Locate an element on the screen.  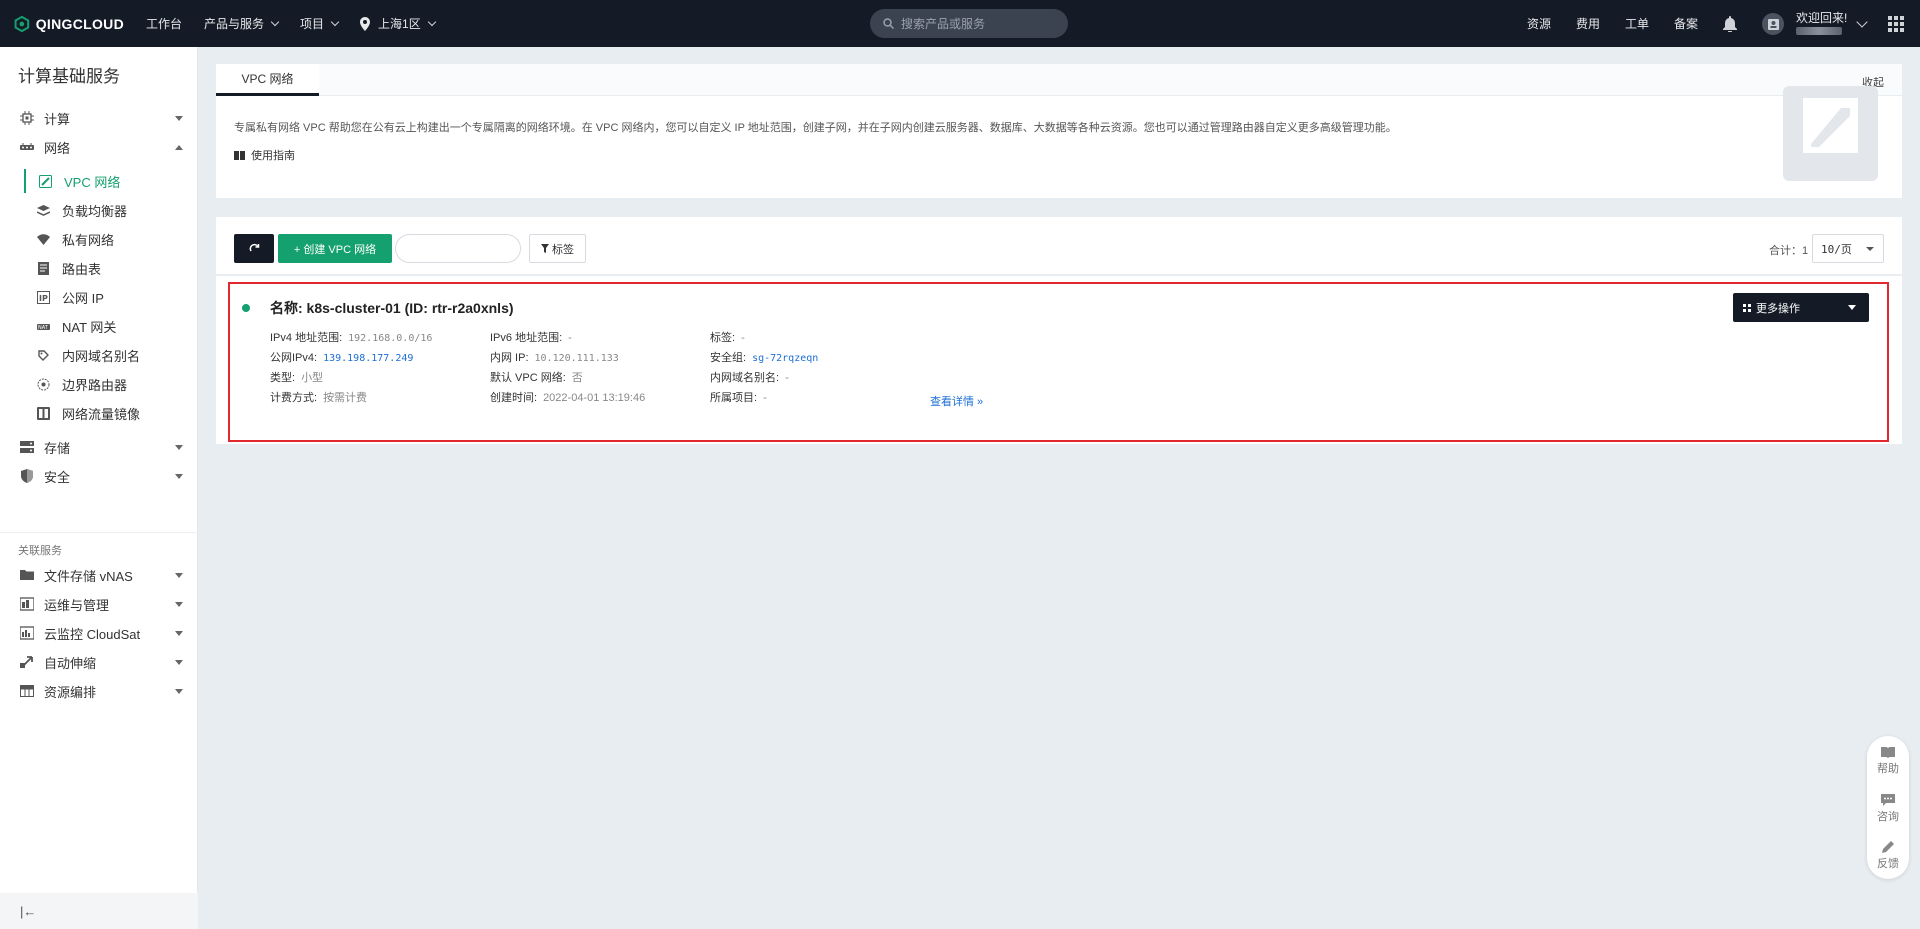
nav-products: 产品与服务 is located at coordinates (242, 23).